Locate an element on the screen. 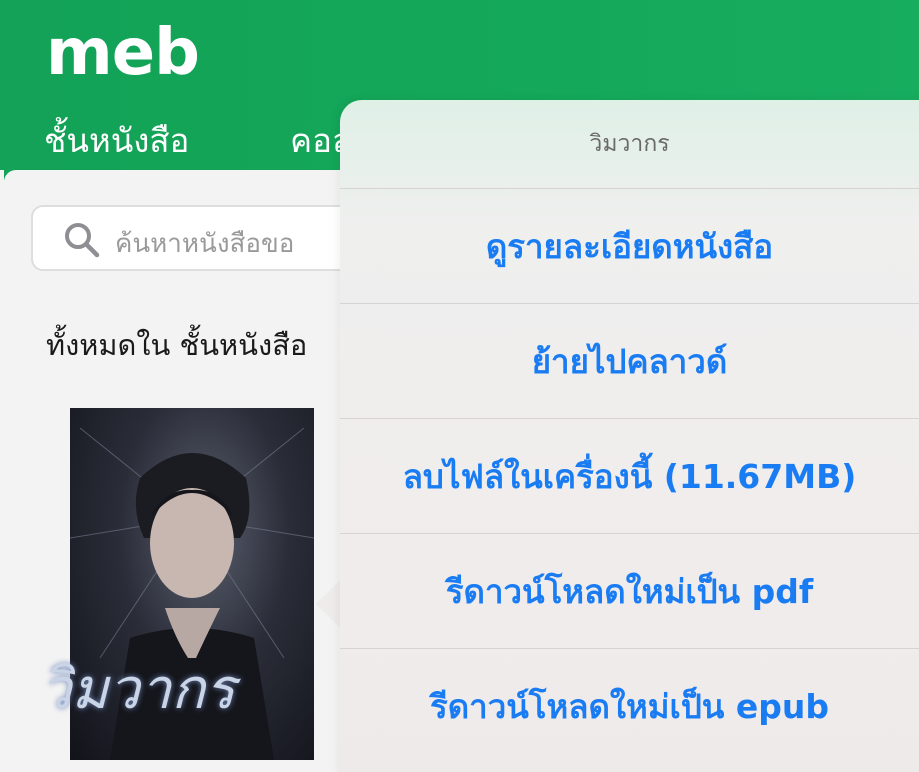  section-title: ทั้งหมดใน ชั้นหนังสือ is located at coordinates (177, 345).